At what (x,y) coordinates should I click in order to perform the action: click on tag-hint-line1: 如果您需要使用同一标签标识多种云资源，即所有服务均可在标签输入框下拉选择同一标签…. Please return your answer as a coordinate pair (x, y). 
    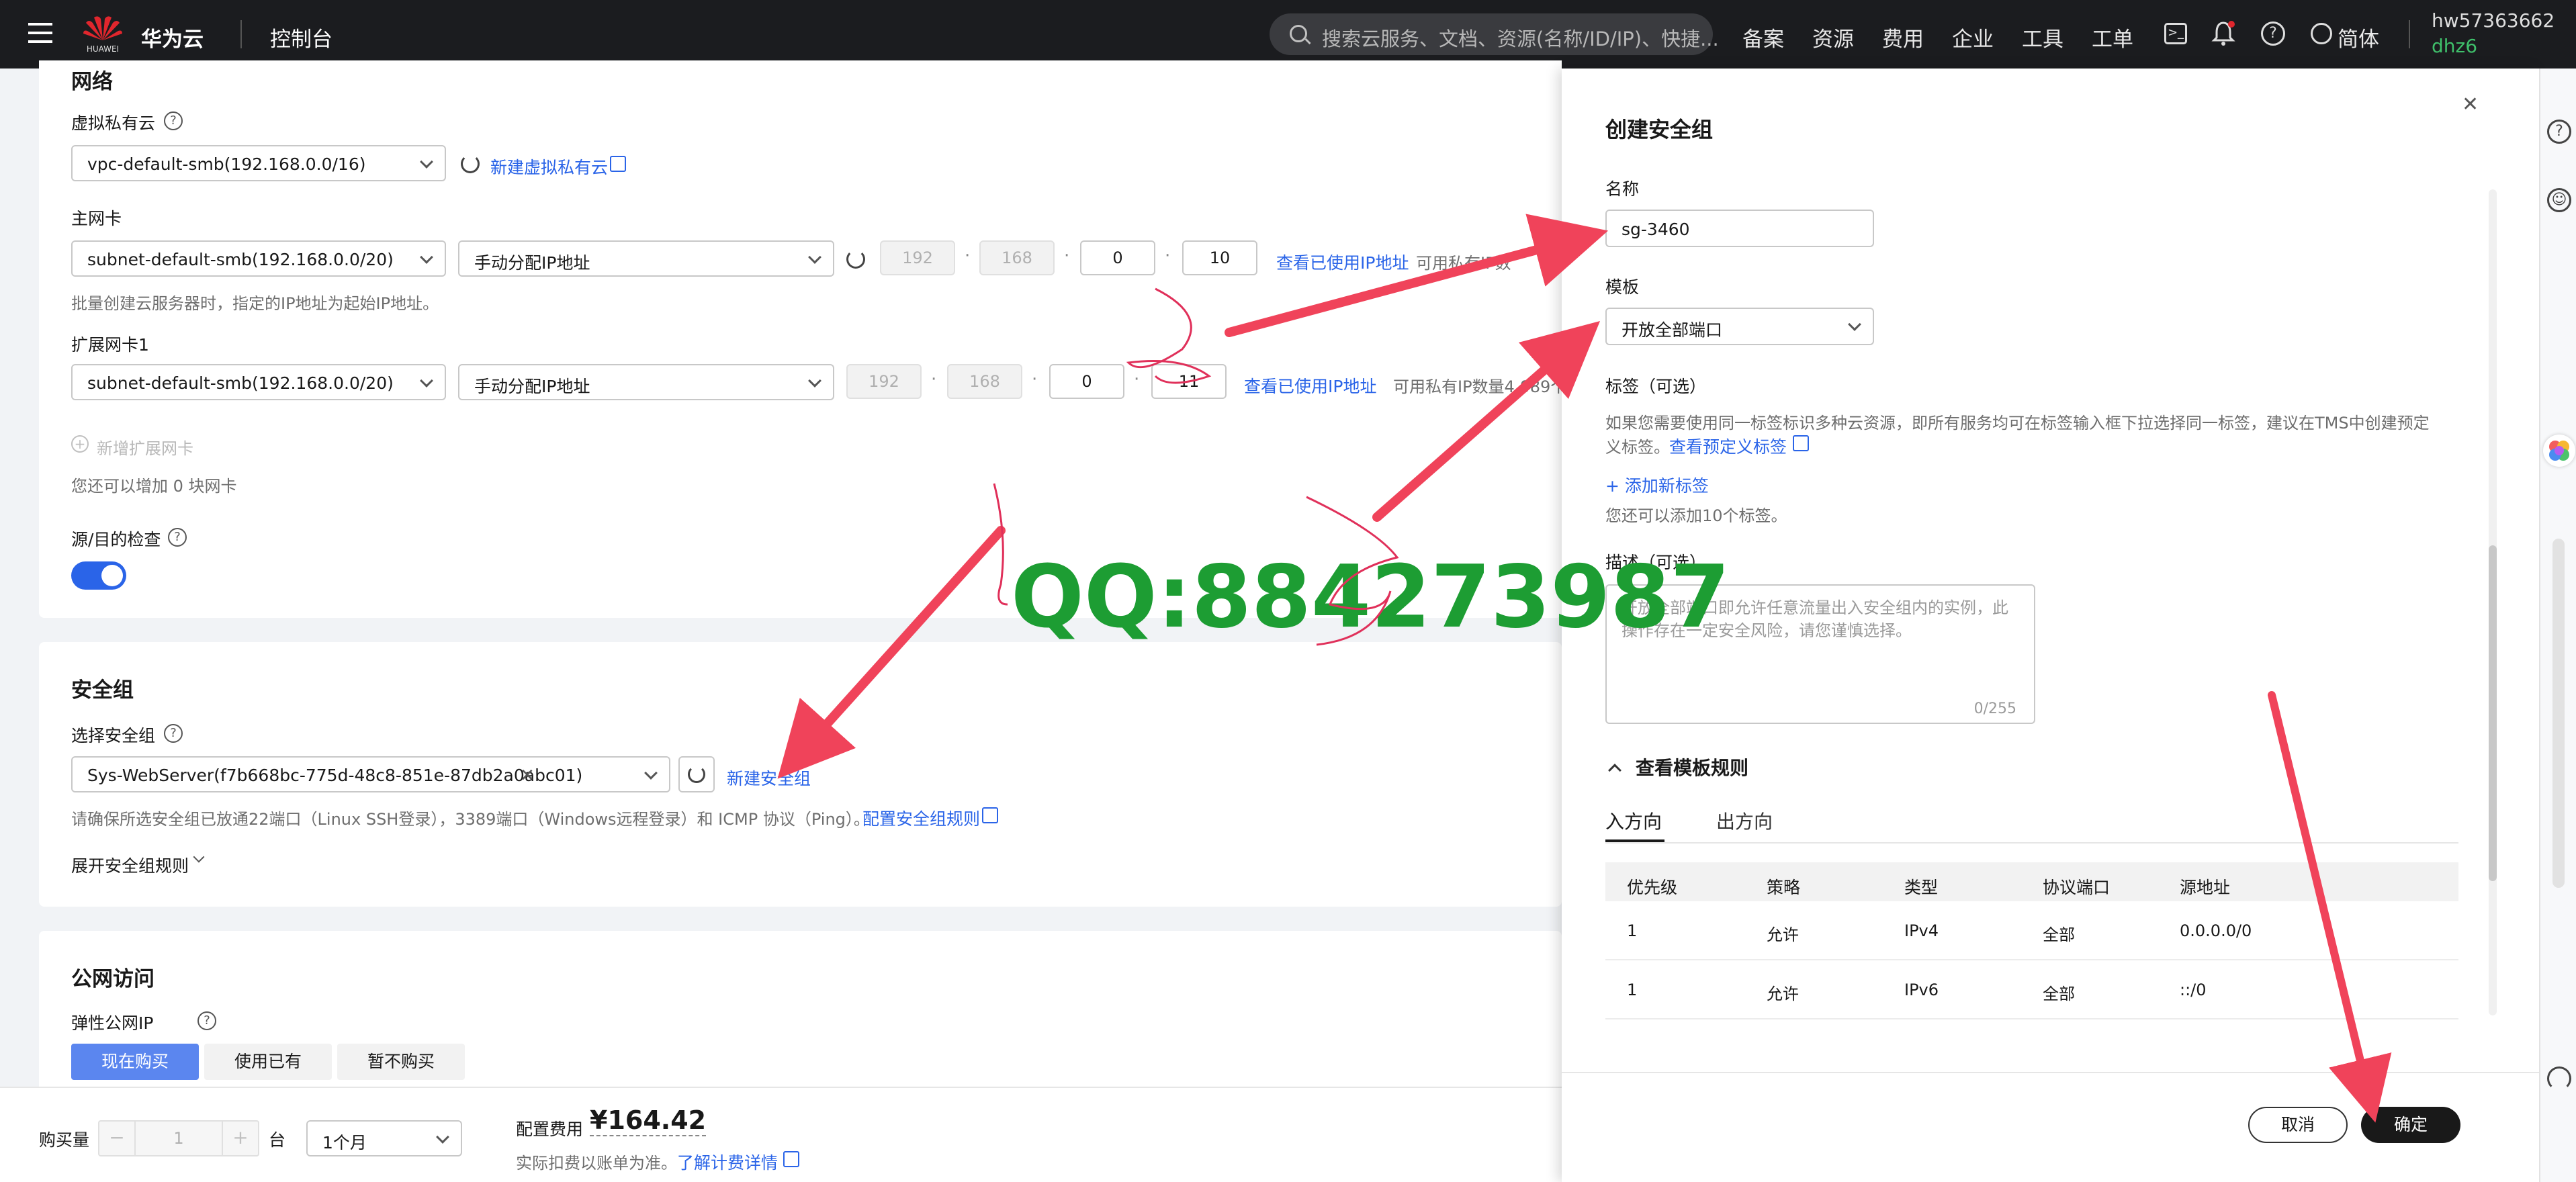
    Looking at the image, I should click on (2018, 424).